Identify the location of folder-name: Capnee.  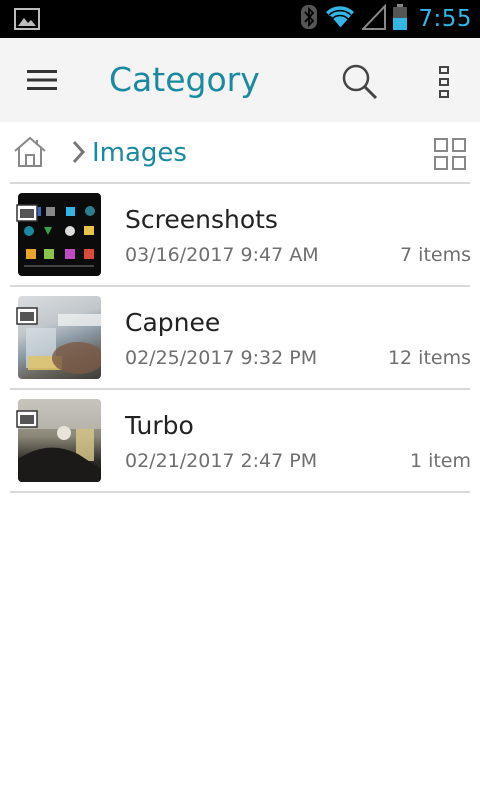
(173, 322).